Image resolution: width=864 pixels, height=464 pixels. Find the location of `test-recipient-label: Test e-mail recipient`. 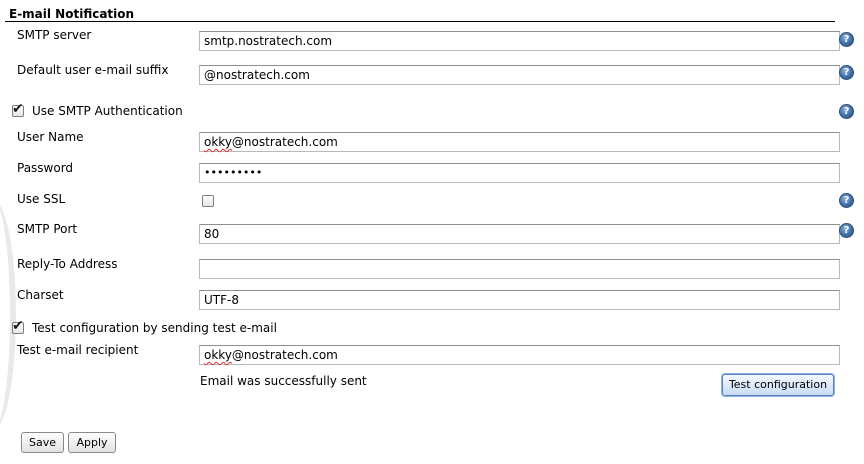

test-recipient-label: Test e-mail recipient is located at coordinates (78, 350).